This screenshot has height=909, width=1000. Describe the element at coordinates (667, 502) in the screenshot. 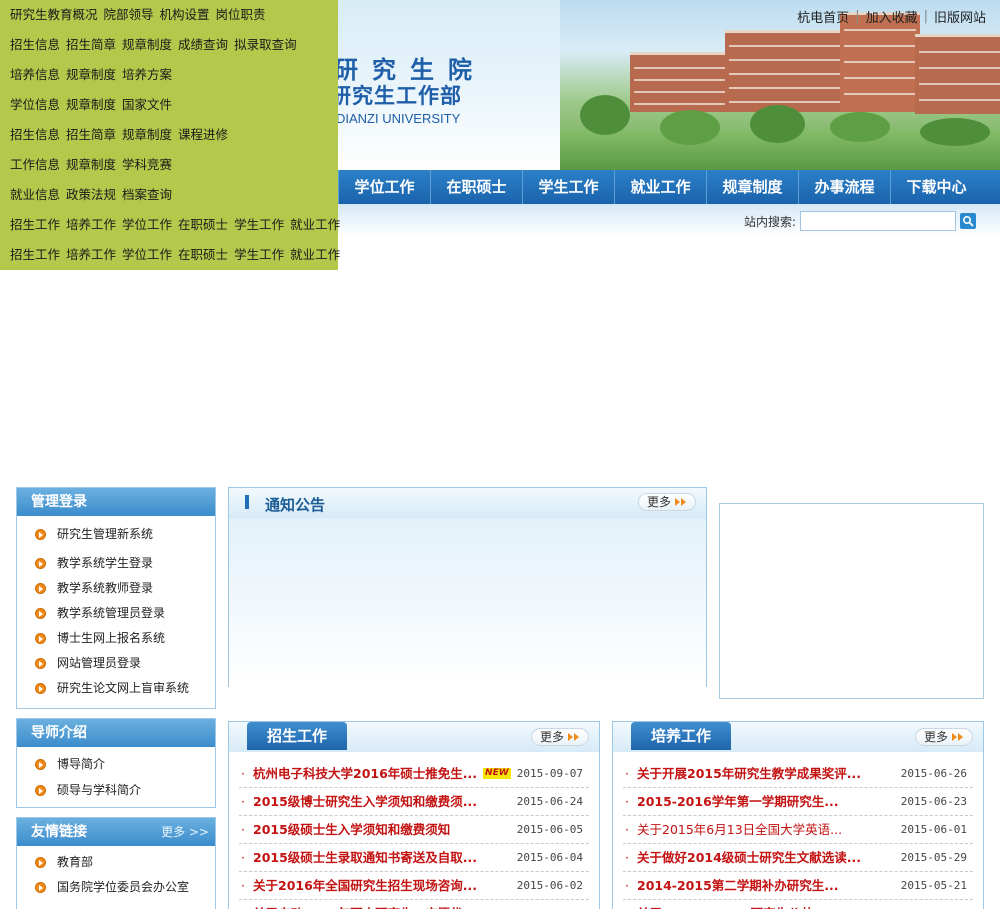

I see `notice-more-button: 更多` at that location.